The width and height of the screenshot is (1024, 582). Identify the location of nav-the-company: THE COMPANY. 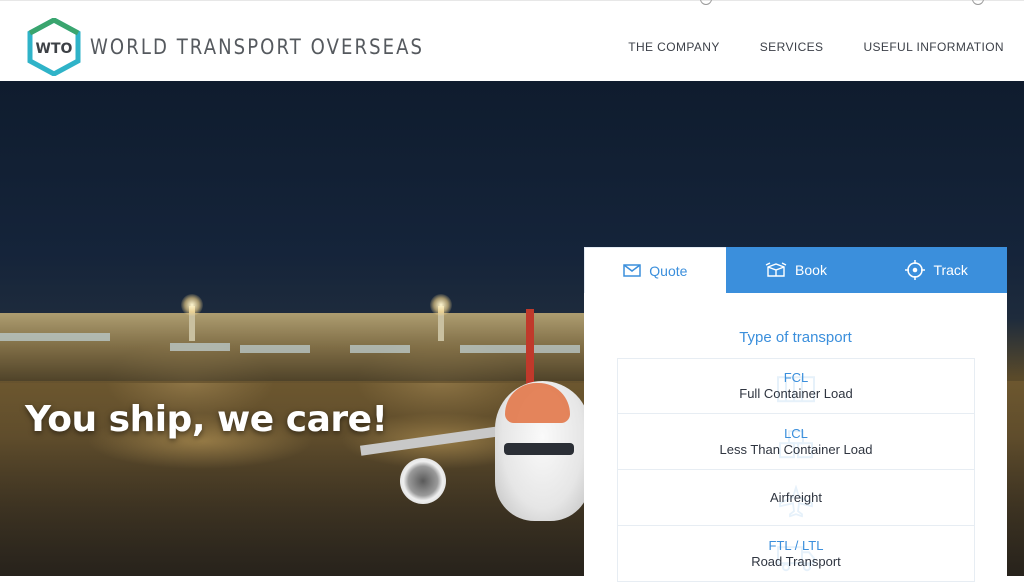
(674, 47).